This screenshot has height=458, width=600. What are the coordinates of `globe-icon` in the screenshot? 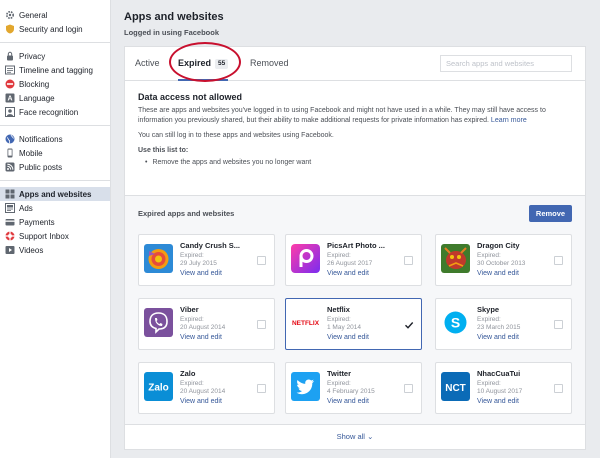 It's located at (10, 139).